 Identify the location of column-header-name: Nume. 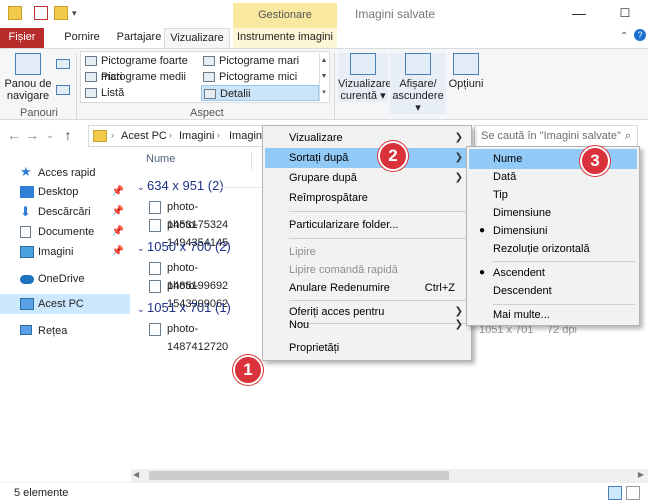
(160, 159).